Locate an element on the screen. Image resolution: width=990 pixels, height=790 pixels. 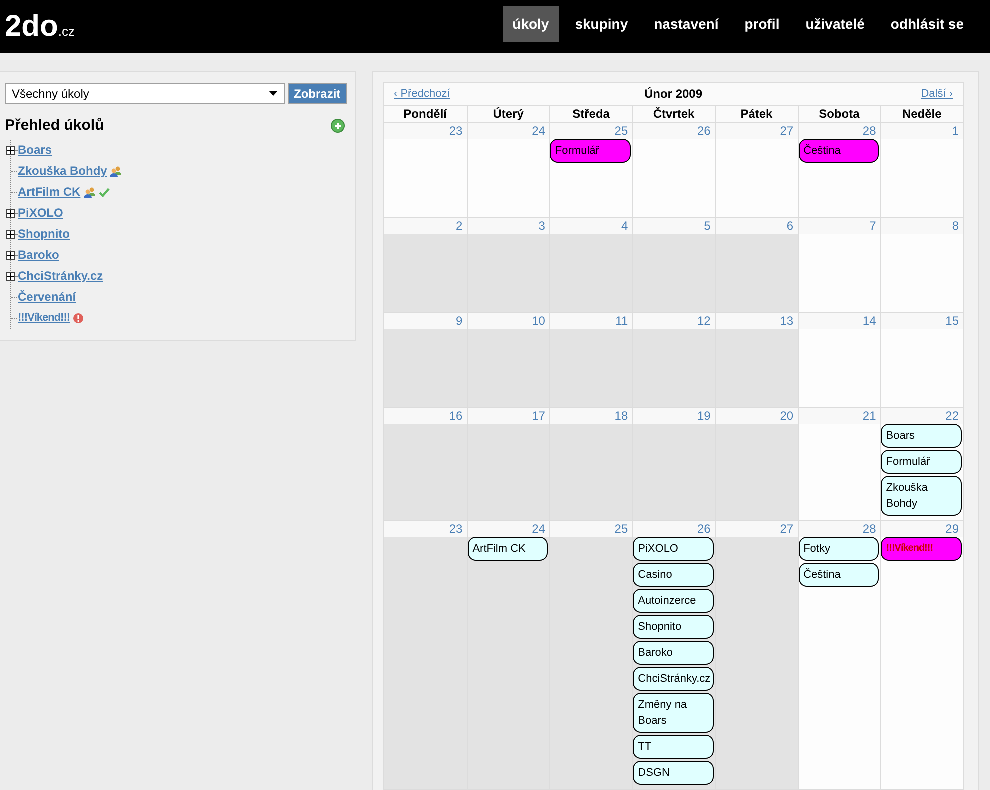
day-cell: 19 is located at coordinates (673, 464).